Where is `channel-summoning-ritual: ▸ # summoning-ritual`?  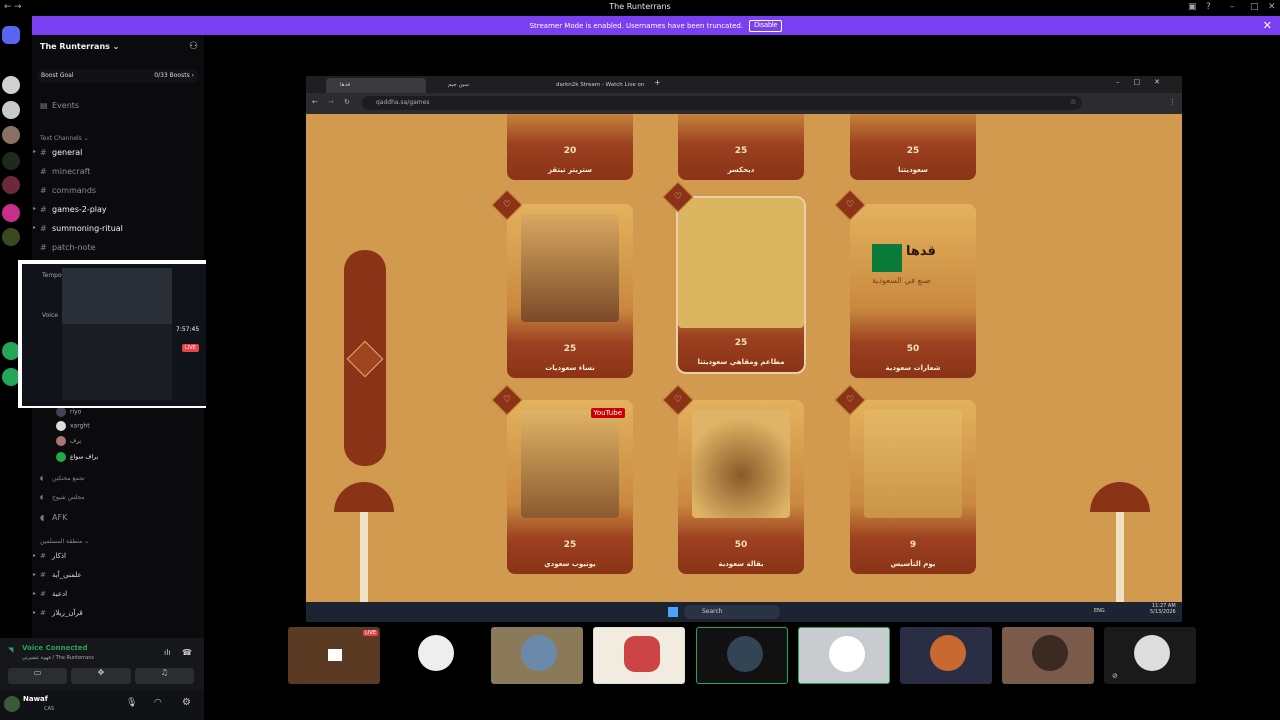 channel-summoning-ritual: ▸ # summoning-ritual is located at coordinates (78, 228).